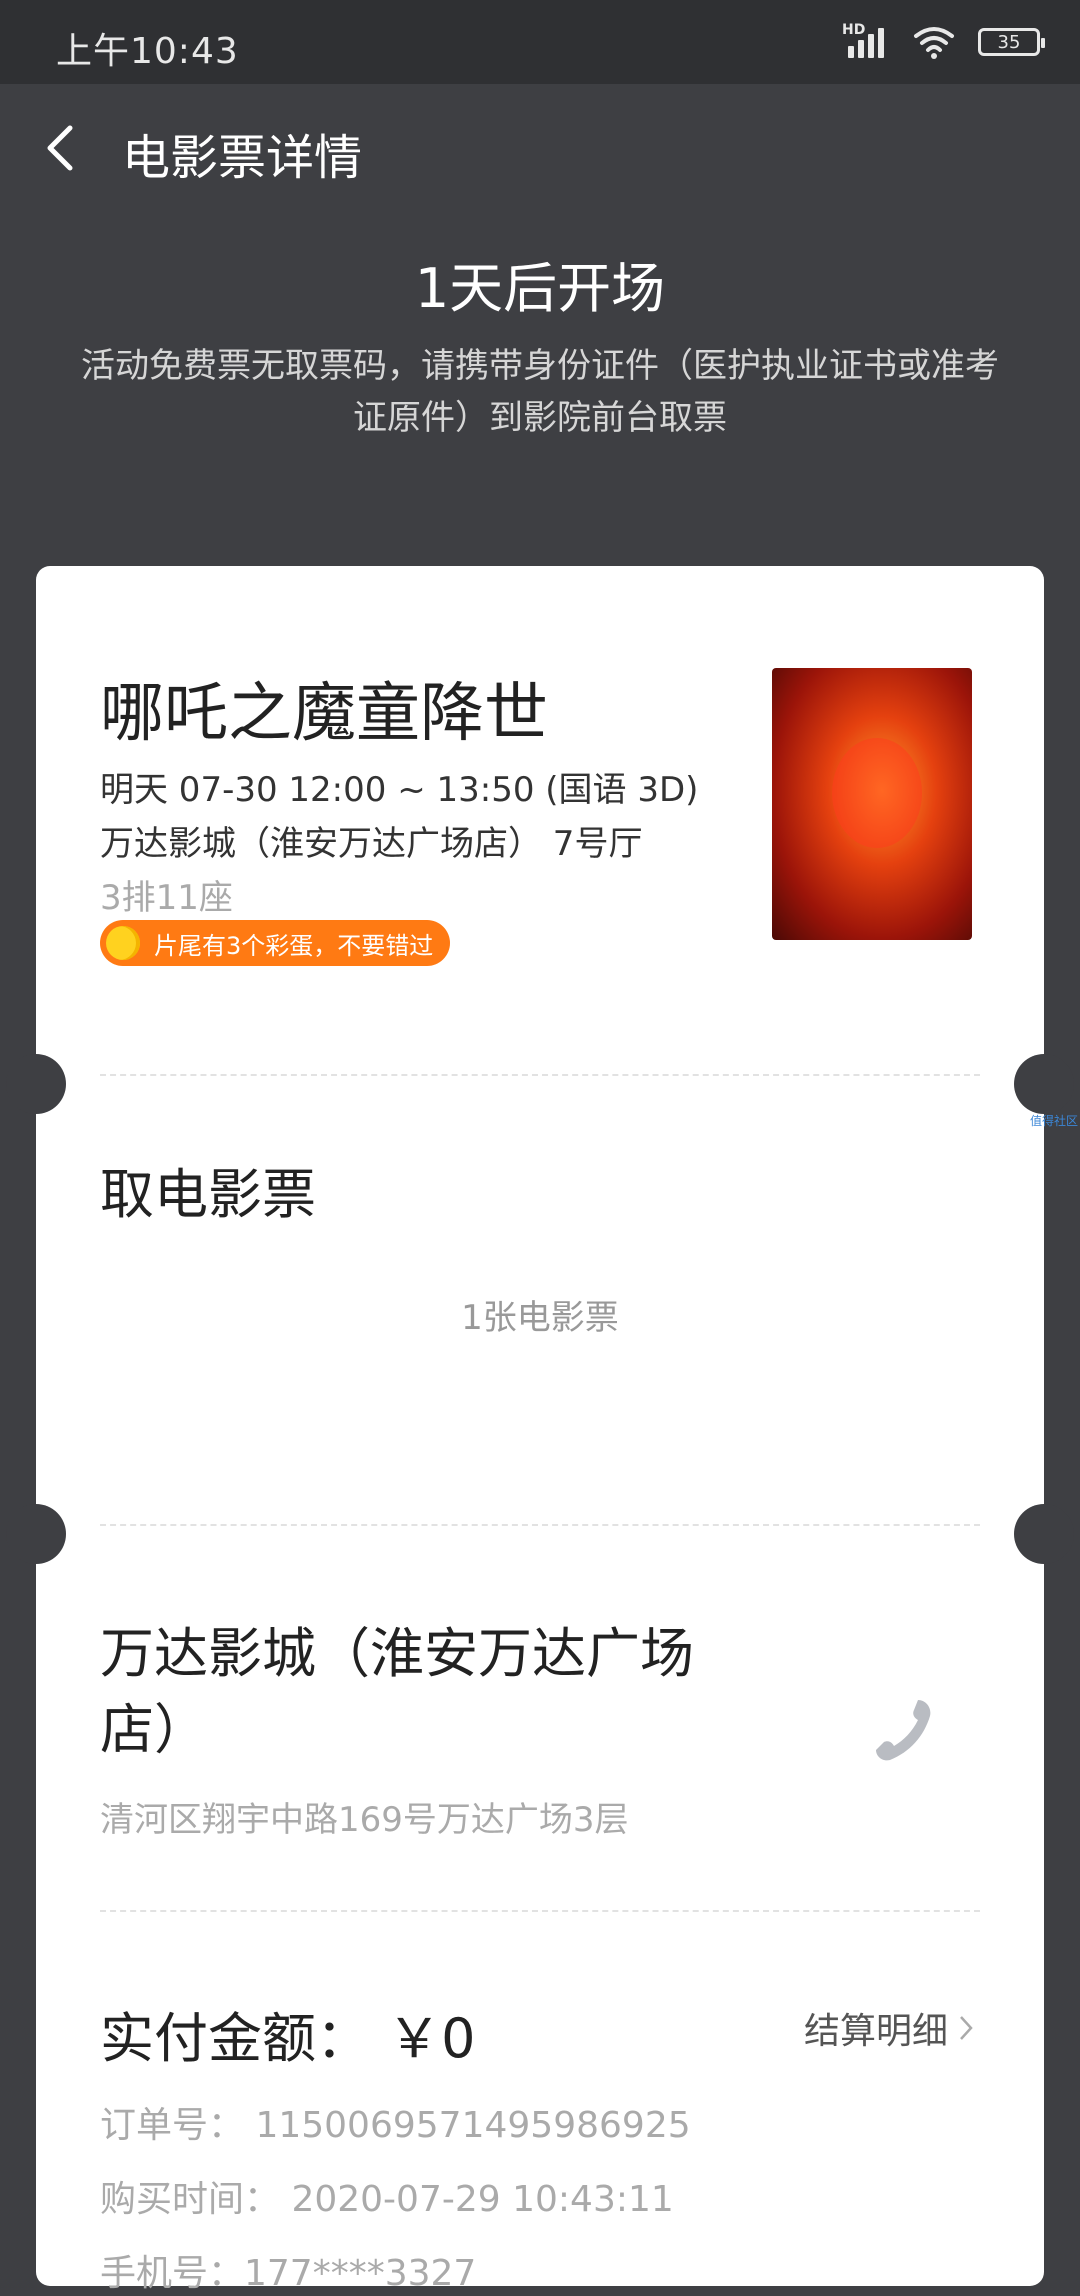 This screenshot has height=2296, width=1080. What do you see at coordinates (166, 898) in the screenshot?
I see `seat-info: 3排11座` at bounding box center [166, 898].